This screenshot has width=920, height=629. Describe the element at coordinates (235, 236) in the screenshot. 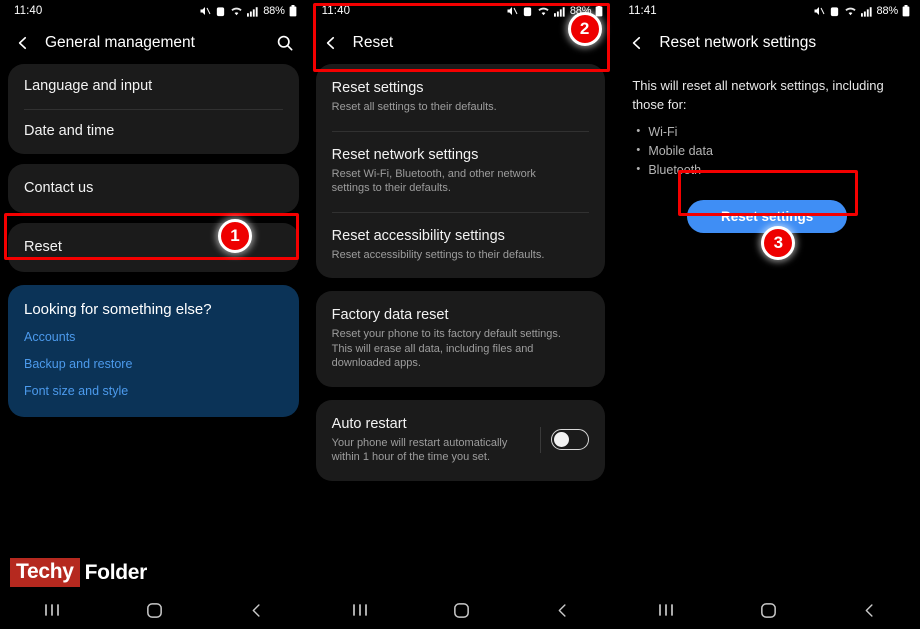

I see `step-badge-1: 1` at that location.